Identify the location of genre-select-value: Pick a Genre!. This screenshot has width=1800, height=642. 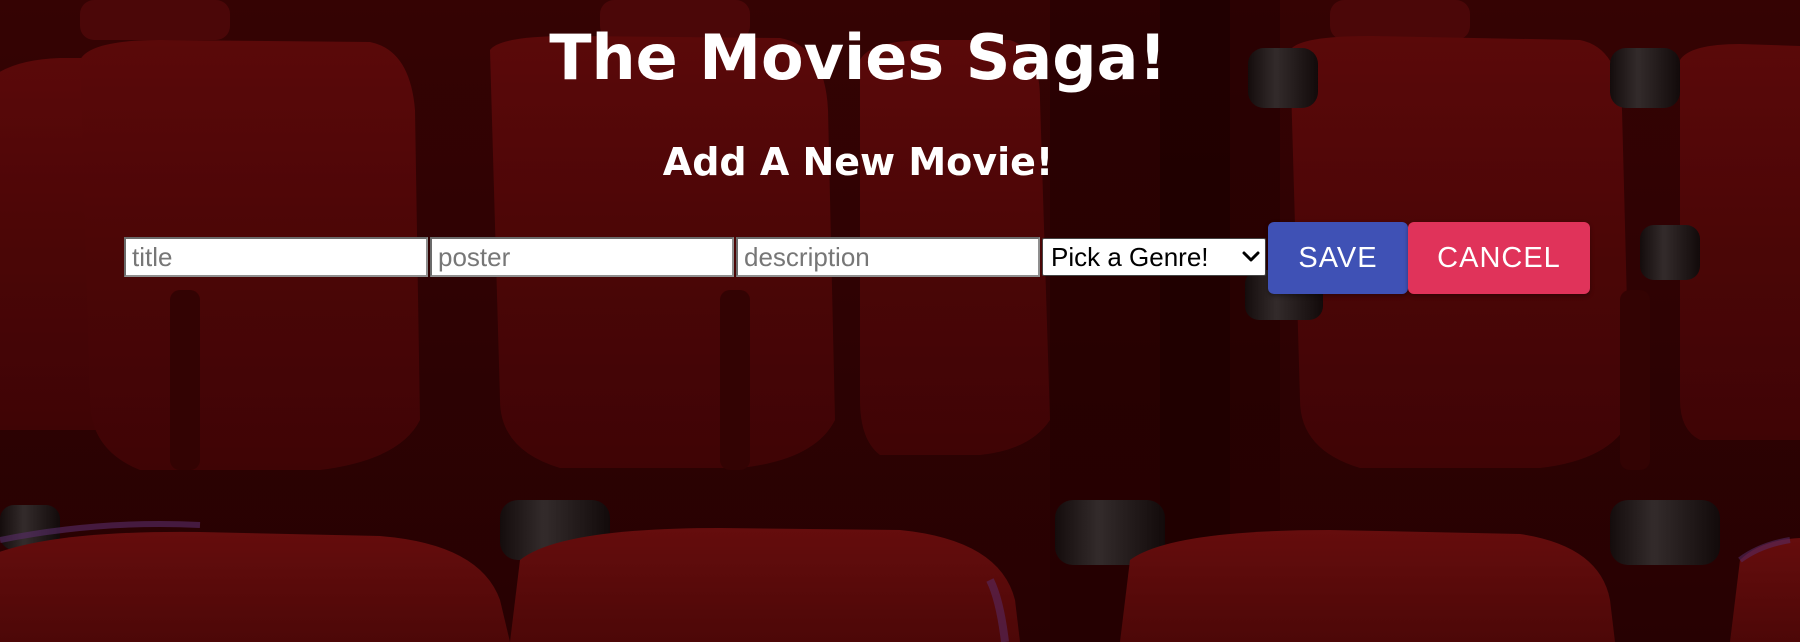
(1130, 256).